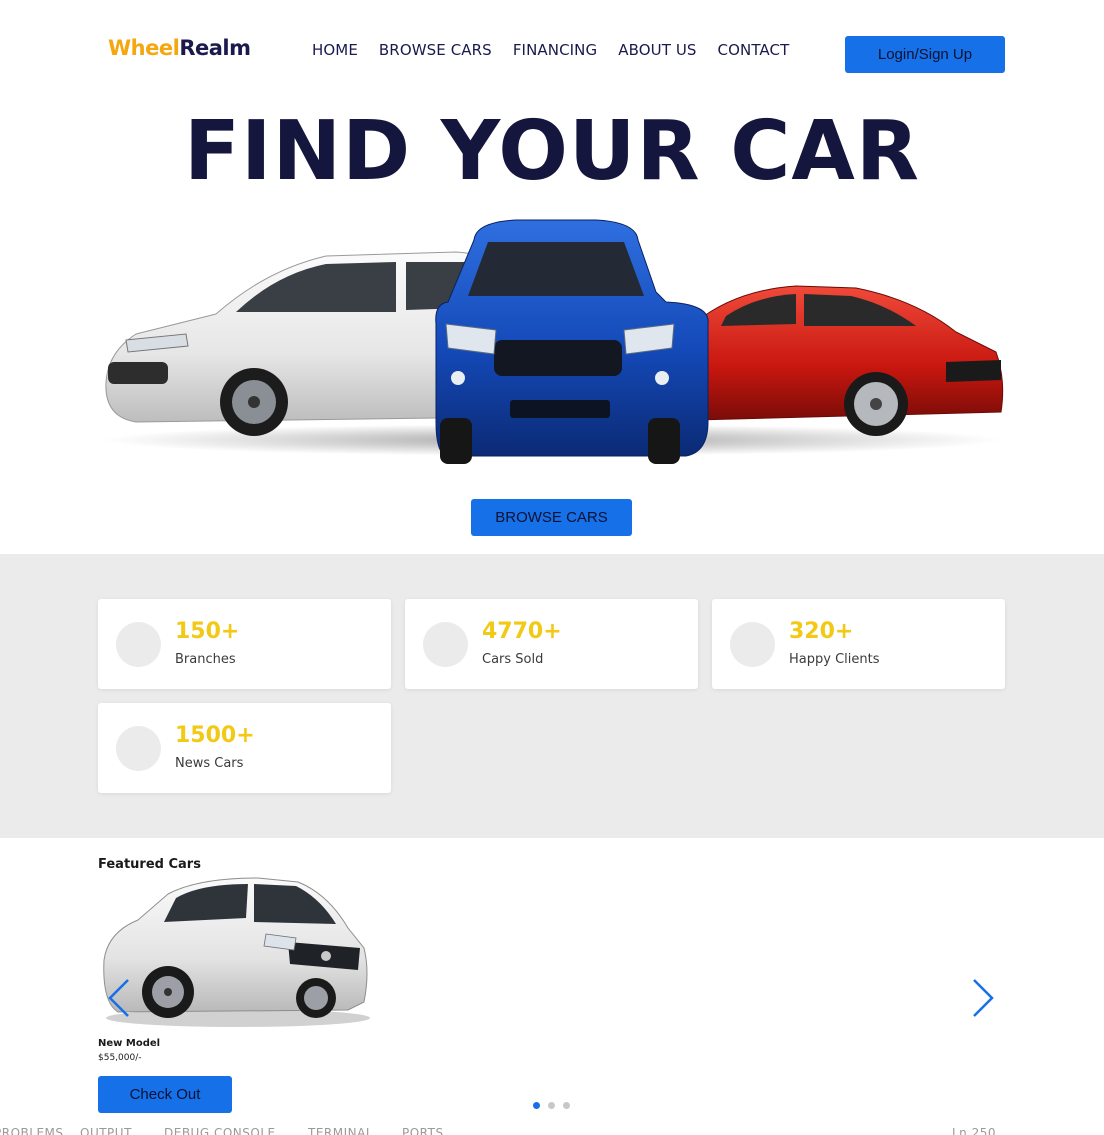  What do you see at coordinates (435, 50) in the screenshot?
I see `nav-browse-cars: BROWSE CARS` at bounding box center [435, 50].